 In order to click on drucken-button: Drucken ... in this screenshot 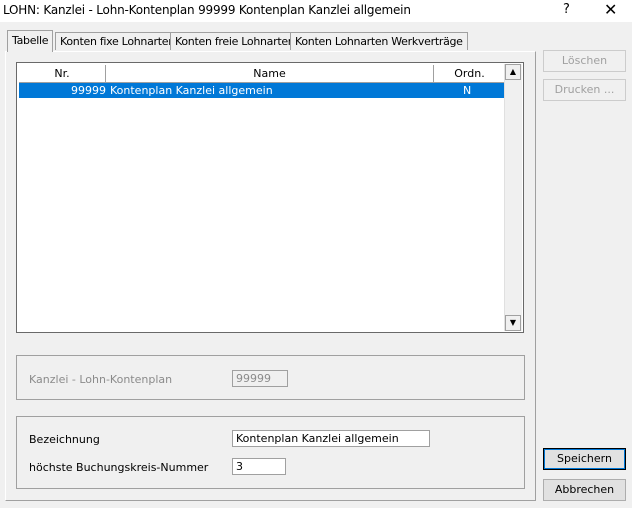, I will do `click(584, 90)`.